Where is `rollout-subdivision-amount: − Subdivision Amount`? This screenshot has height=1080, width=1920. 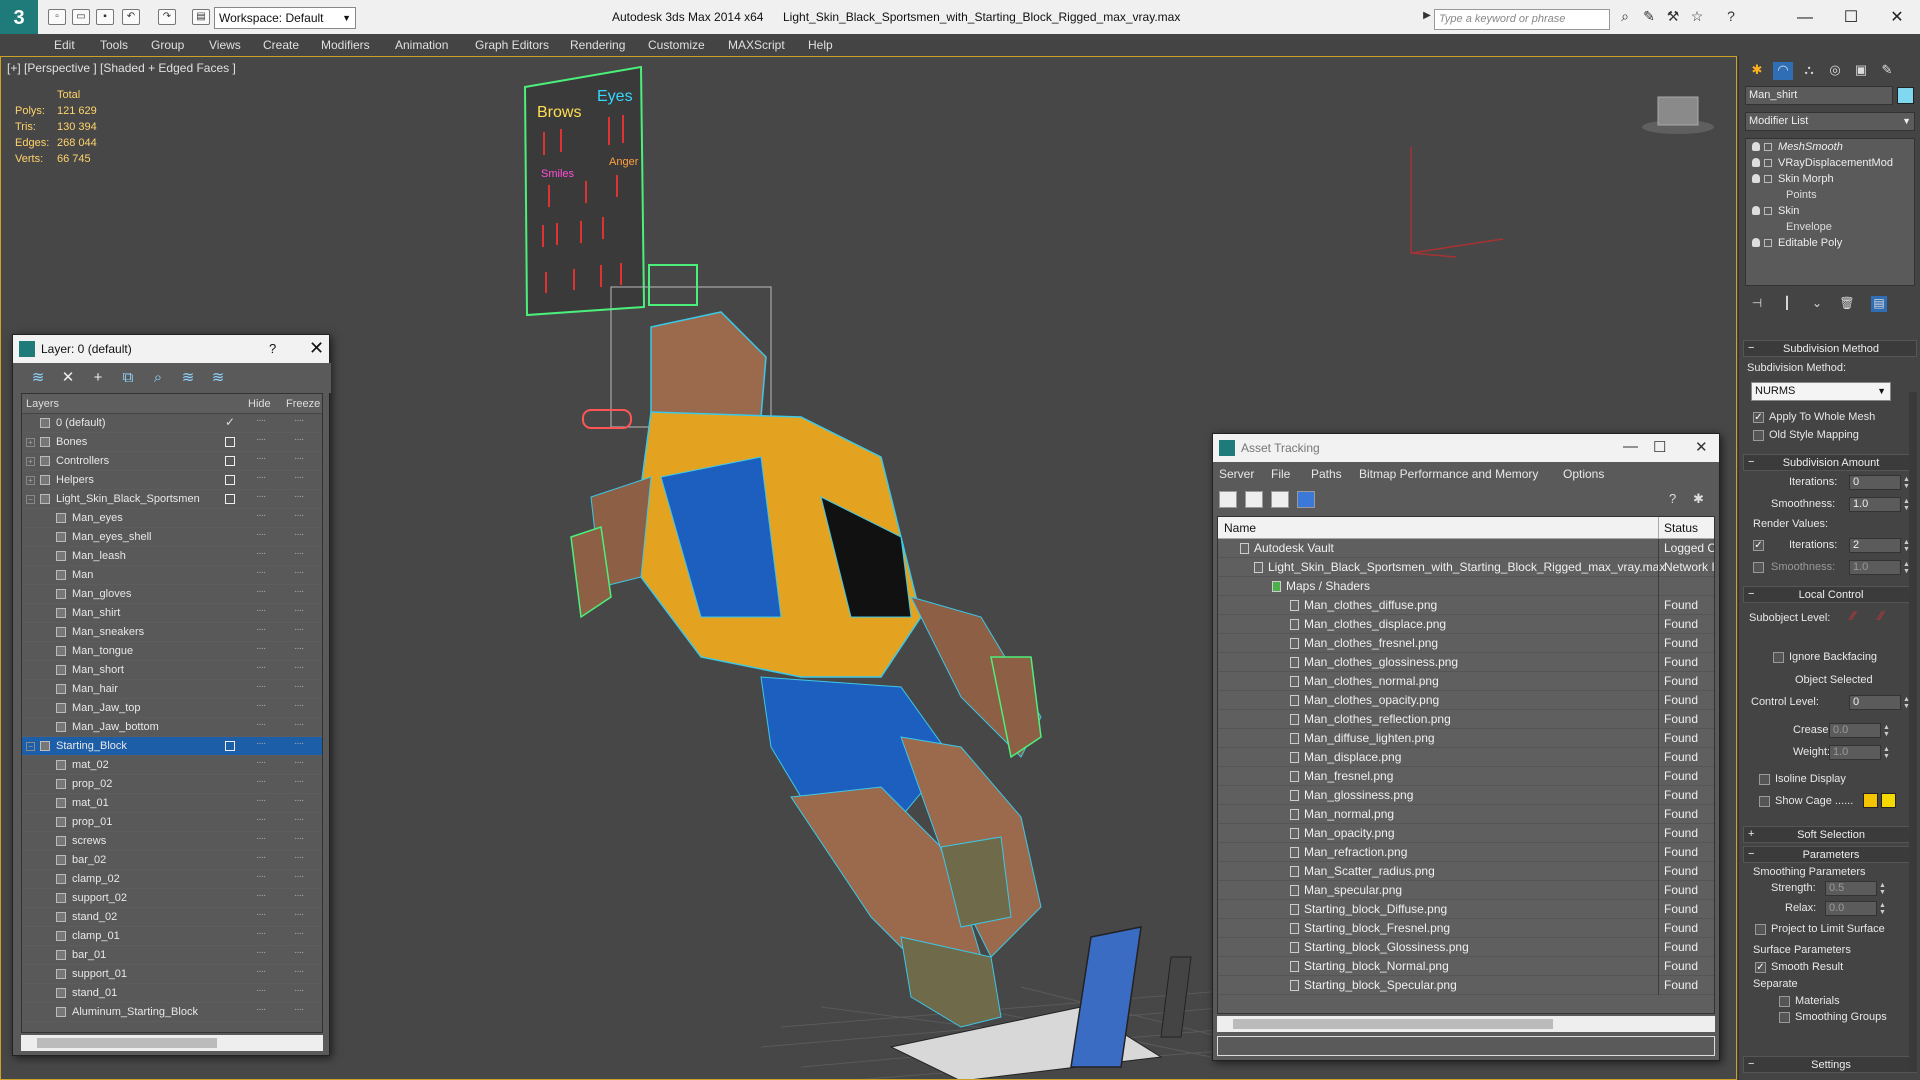
rollout-subdivision-amount: − Subdivision Amount is located at coordinates (1830, 462).